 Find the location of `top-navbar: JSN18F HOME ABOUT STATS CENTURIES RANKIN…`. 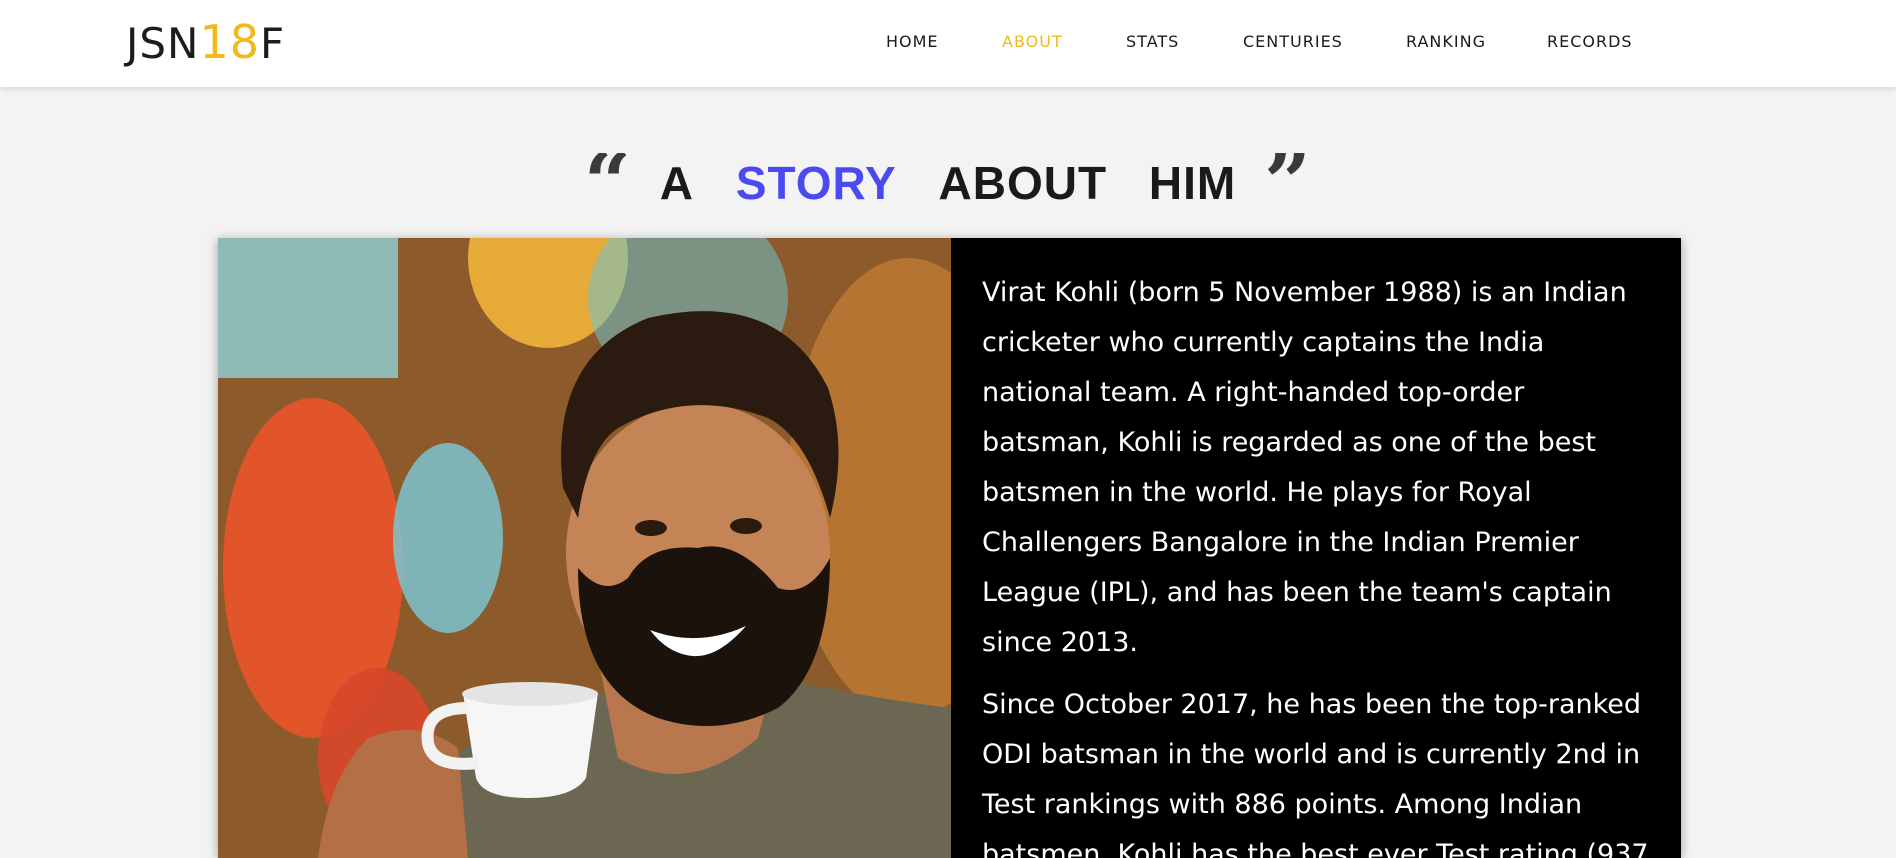

top-navbar: JSN18F HOME ABOUT STATS CENTURIES RANKIN… is located at coordinates (948, 43).